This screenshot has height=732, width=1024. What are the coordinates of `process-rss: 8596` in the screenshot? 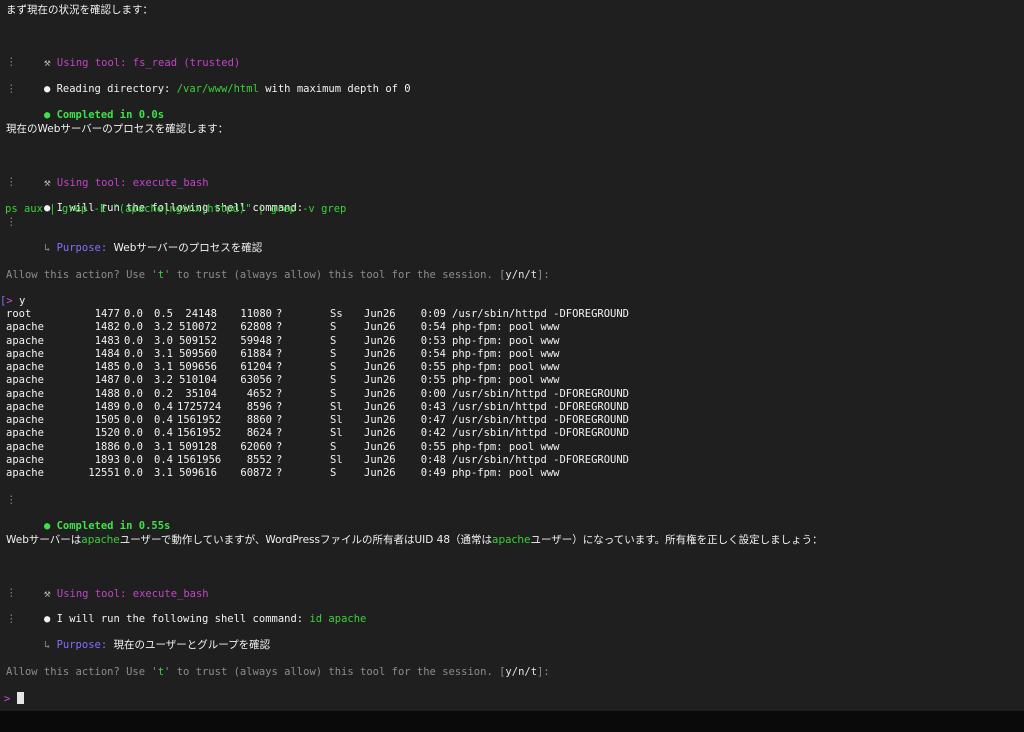 It's located at (259, 406).